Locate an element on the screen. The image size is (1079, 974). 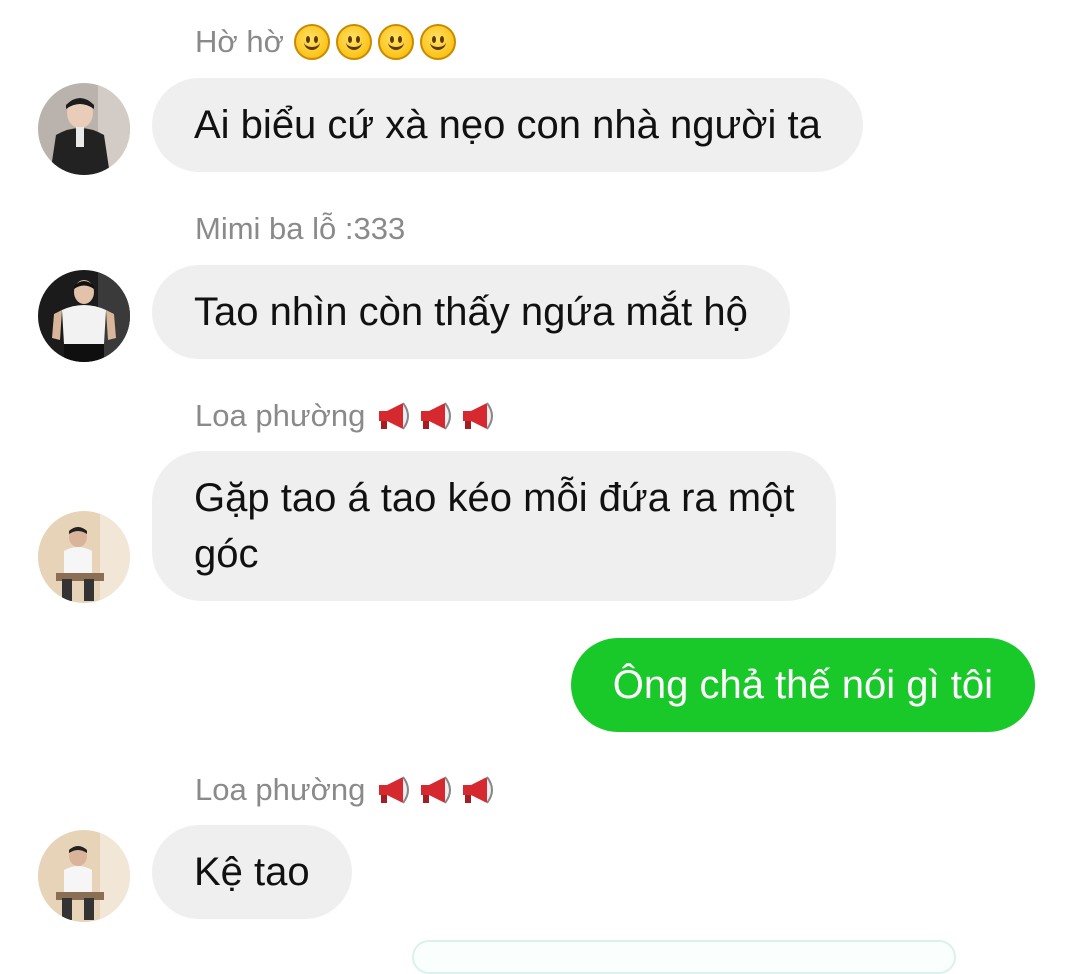
sender-name-text: Mimi ba lỗ :333 is located at coordinates (300, 228).